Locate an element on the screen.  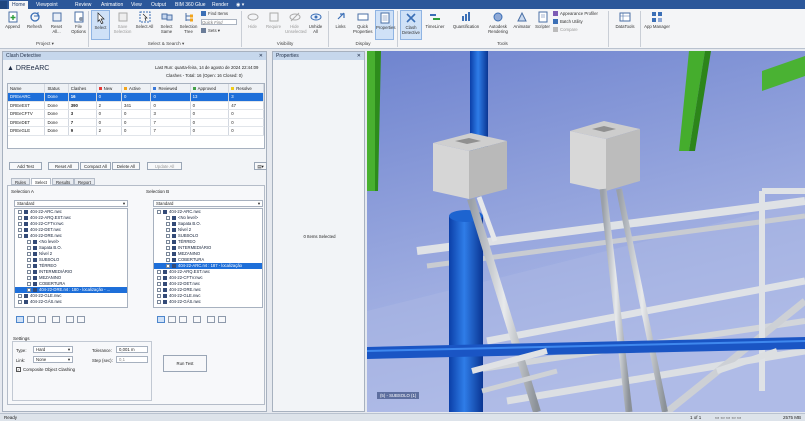
column-header: Reviewed is located at coordinates (170, 88).